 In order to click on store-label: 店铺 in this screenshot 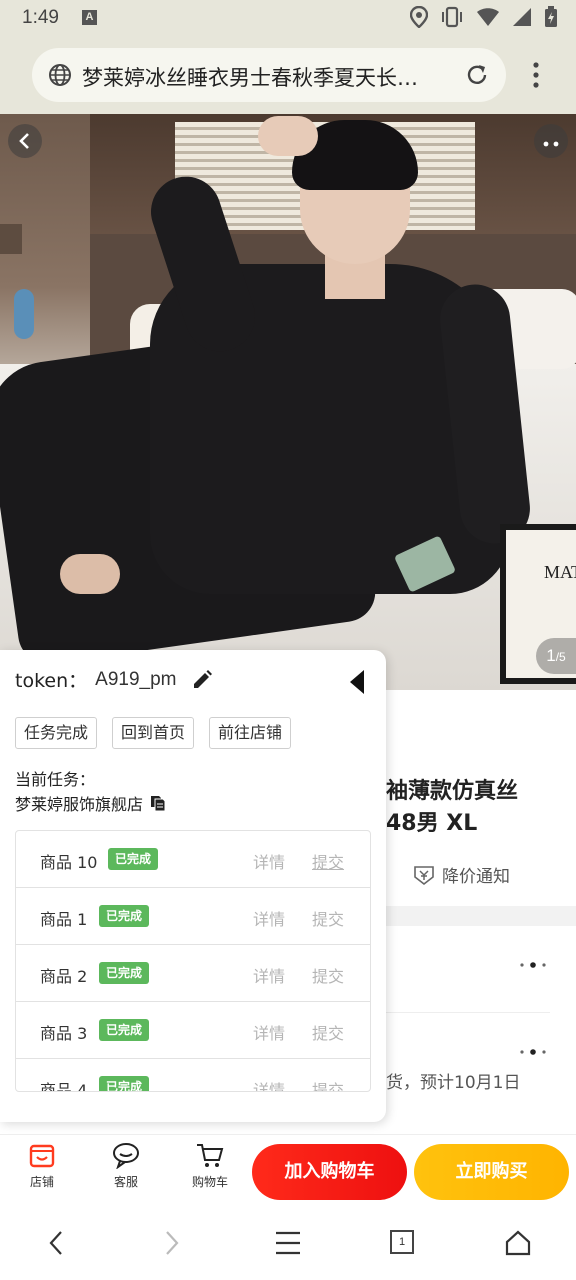, I will do `click(41, 1182)`.